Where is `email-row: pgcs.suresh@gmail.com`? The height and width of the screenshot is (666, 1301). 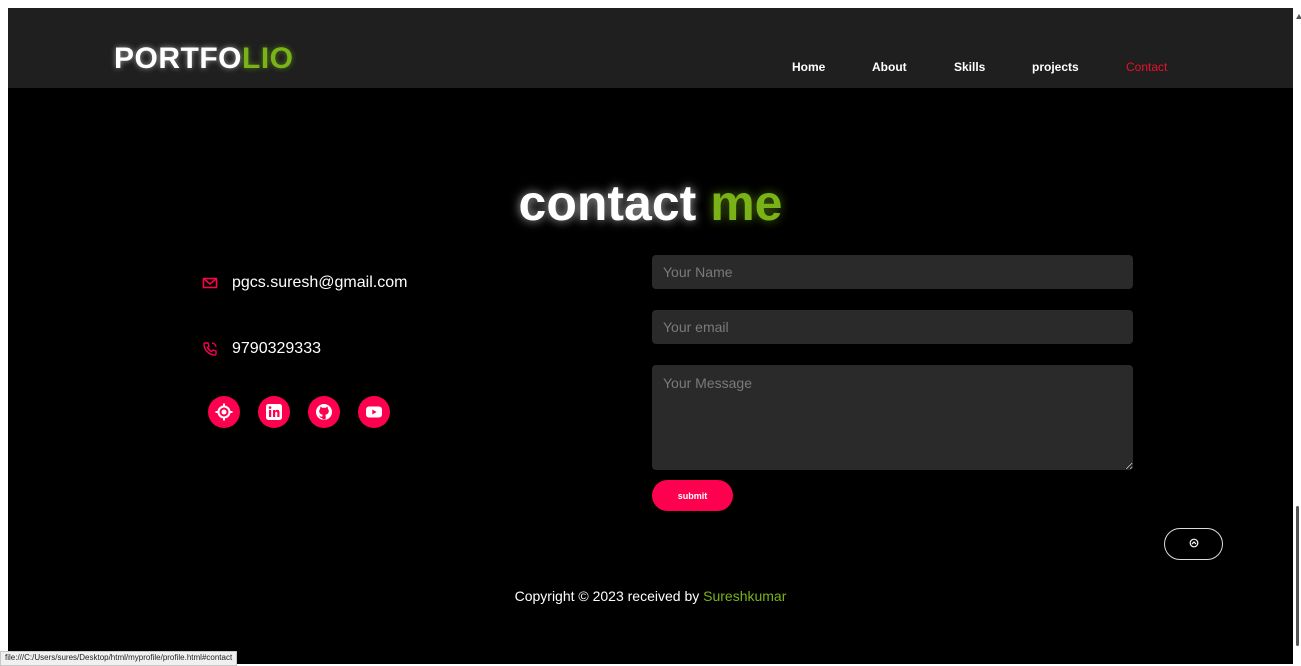 email-row: pgcs.suresh@gmail.com is located at coordinates (304, 283).